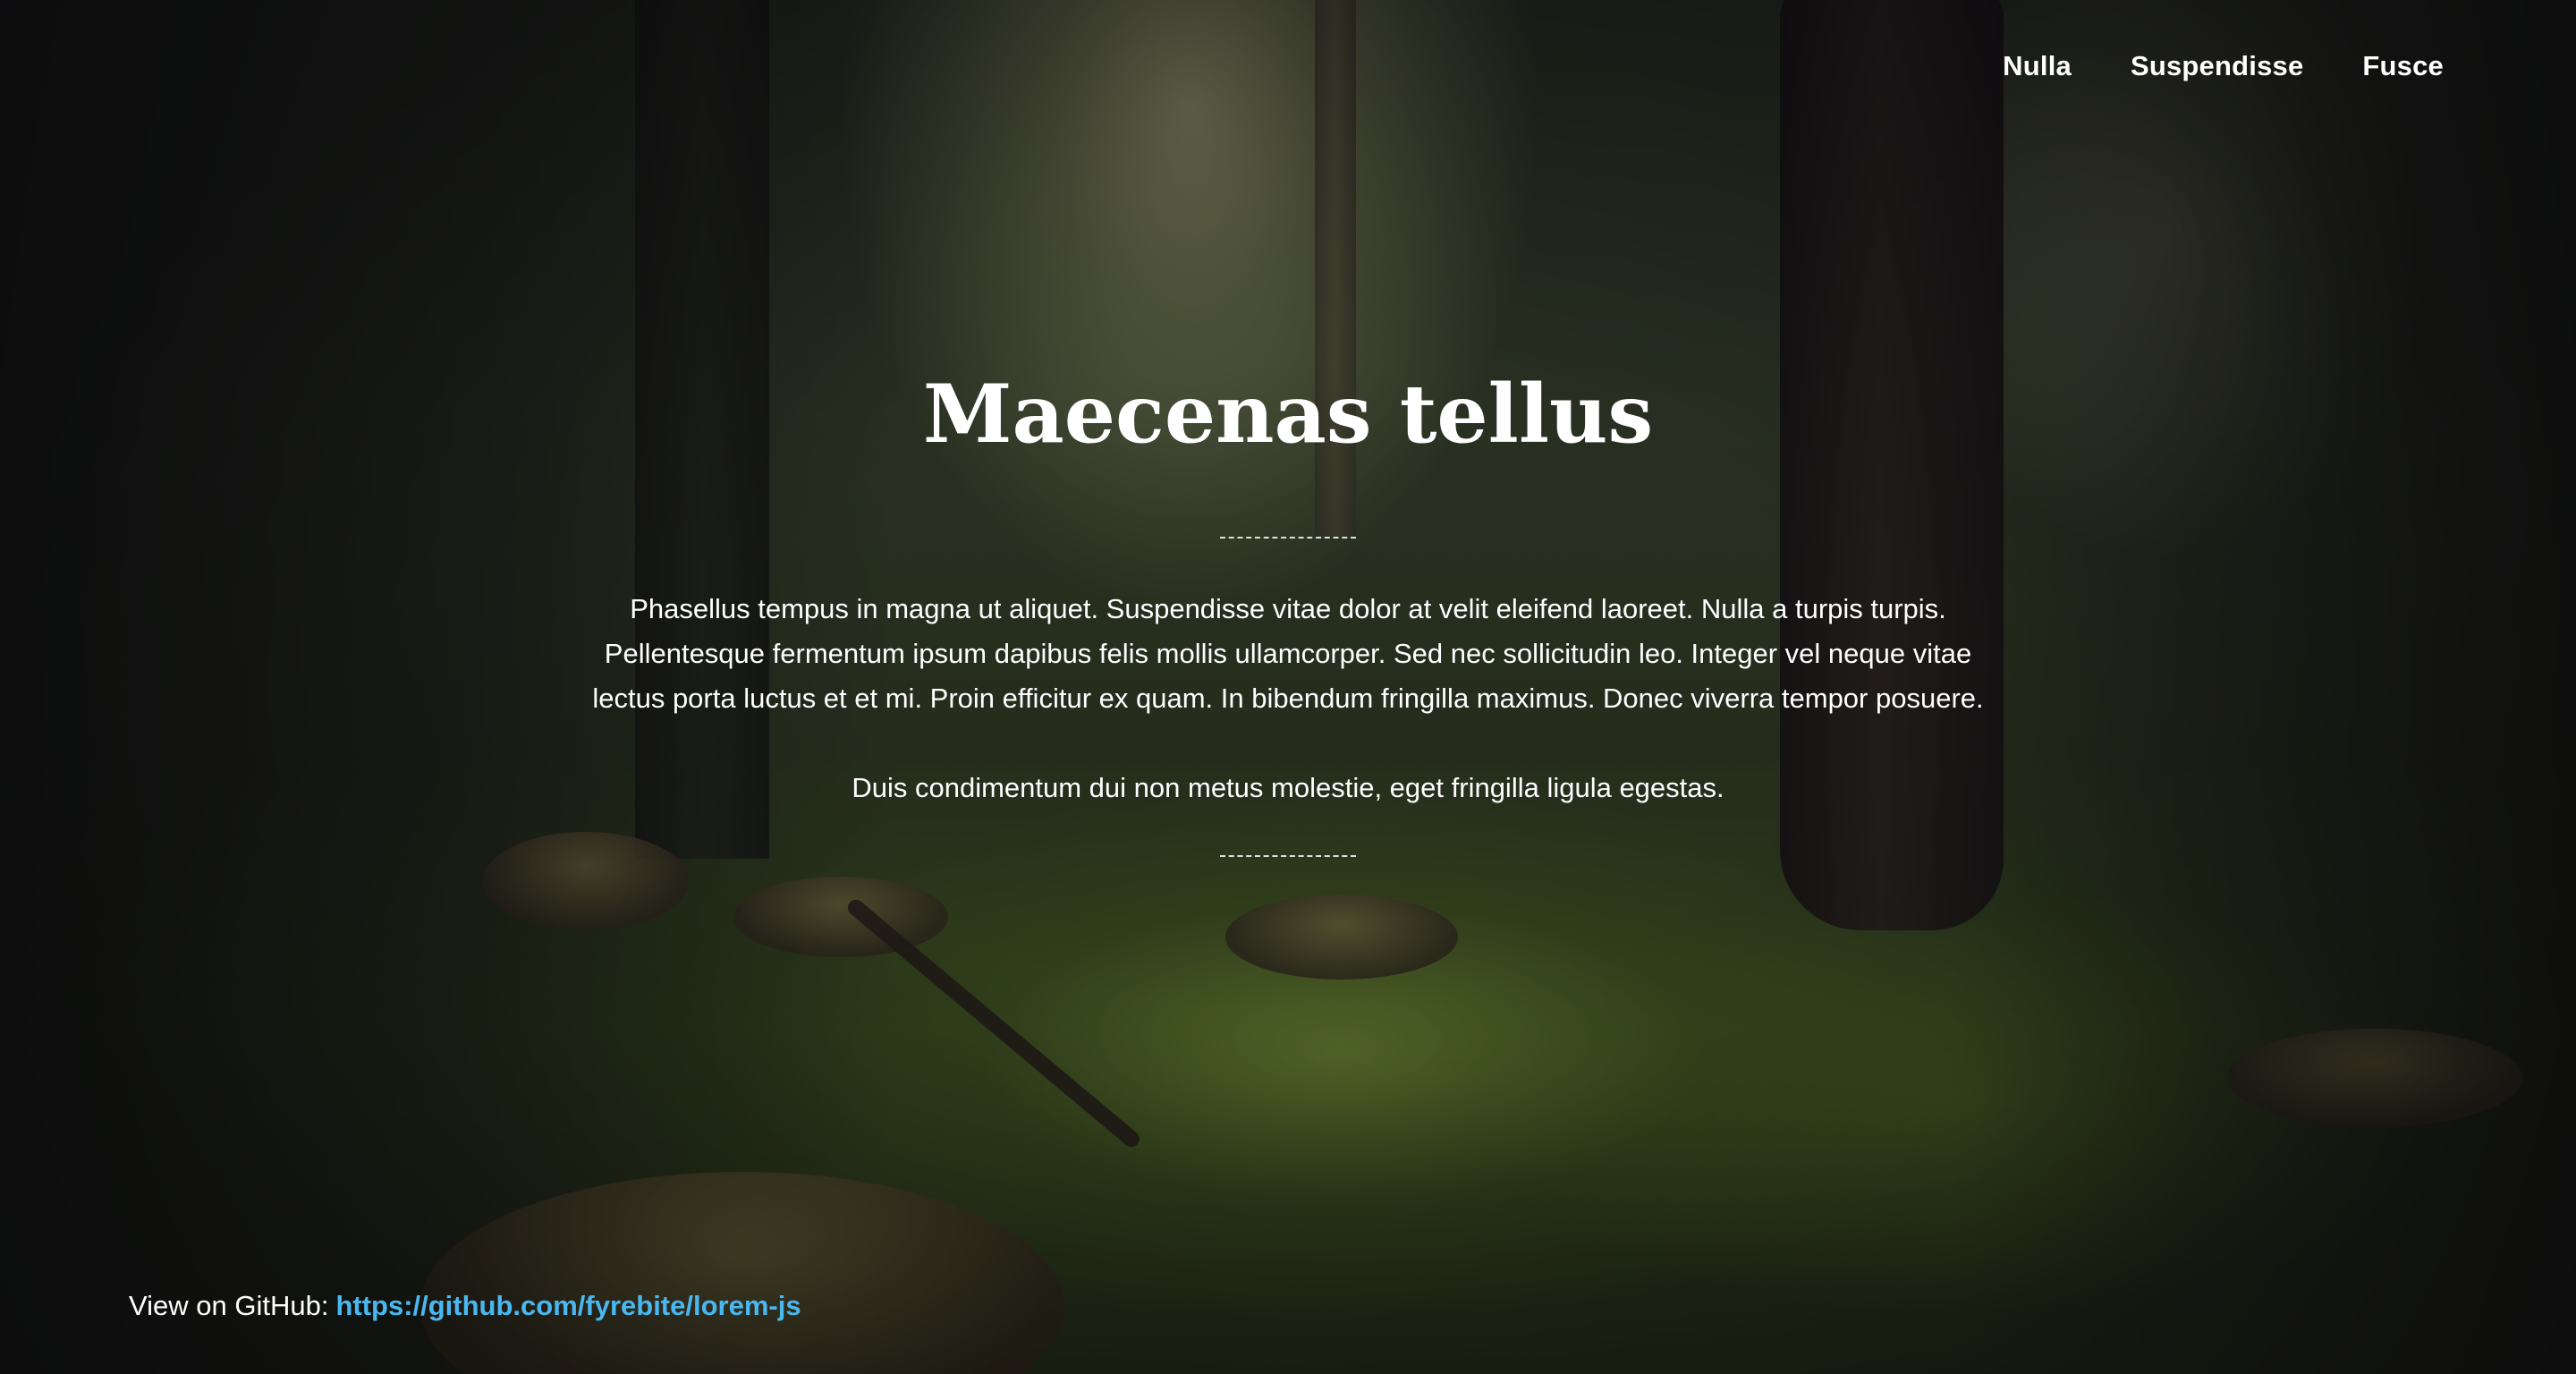 The image size is (2576, 1374). Describe the element at coordinates (2403, 66) in the screenshot. I see `nav-item-fusce: Fusce` at that location.